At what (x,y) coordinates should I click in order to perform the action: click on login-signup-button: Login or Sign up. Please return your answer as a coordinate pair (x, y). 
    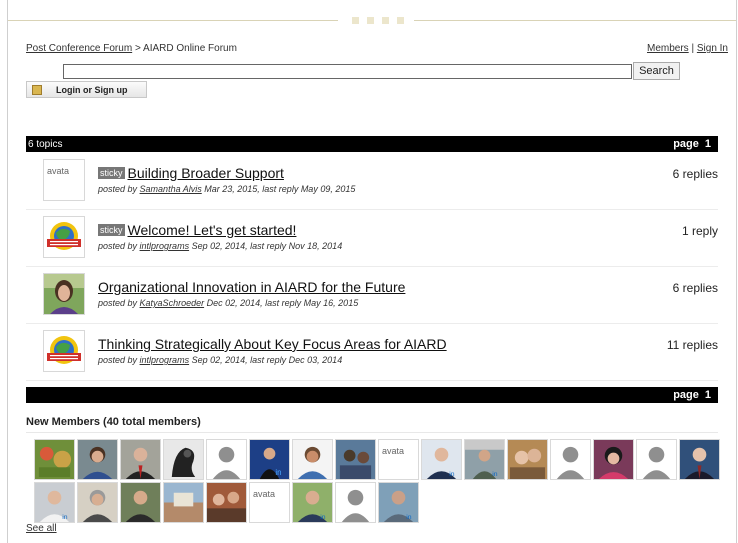
    Looking at the image, I should click on (86, 89).